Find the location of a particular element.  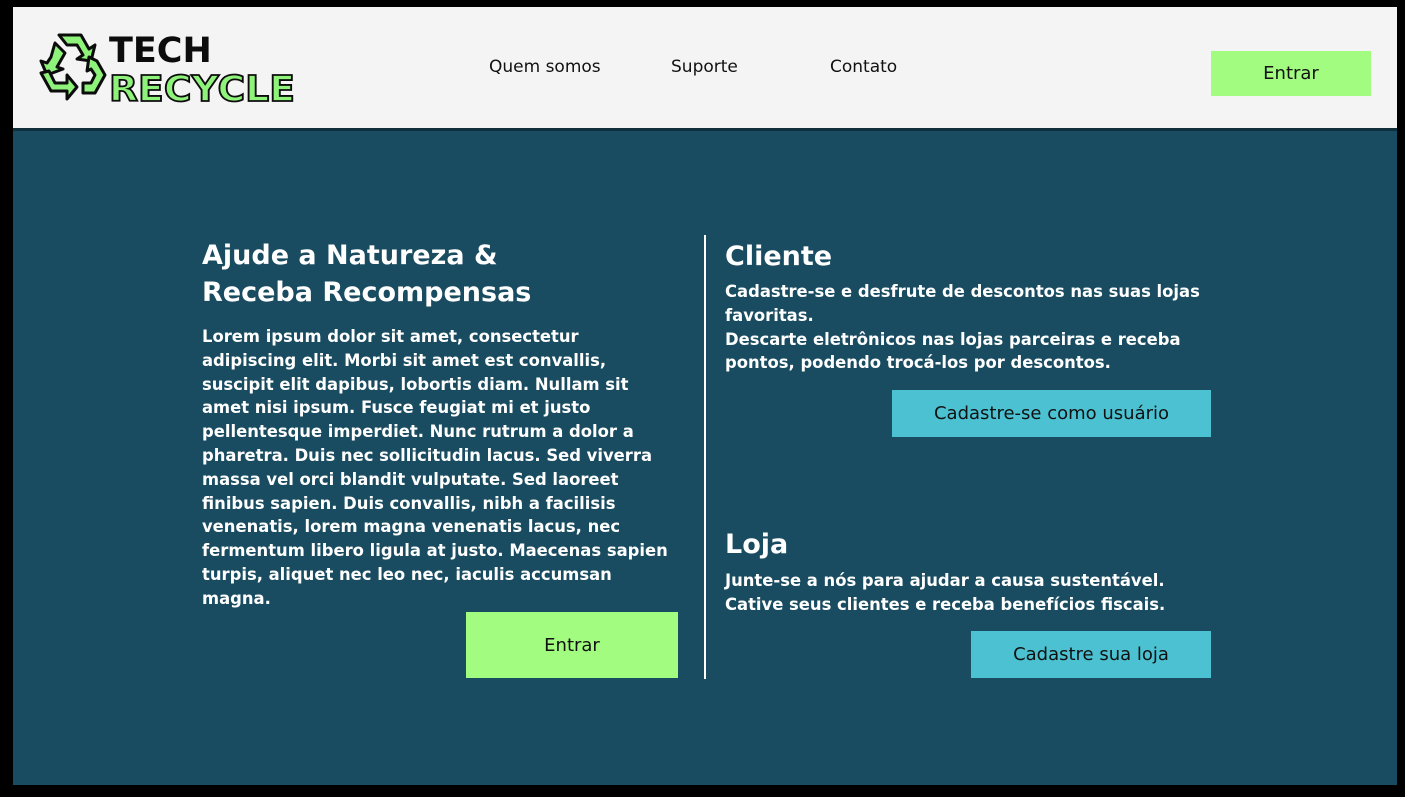

logo: TECH RECYCLE is located at coordinates (169, 69).